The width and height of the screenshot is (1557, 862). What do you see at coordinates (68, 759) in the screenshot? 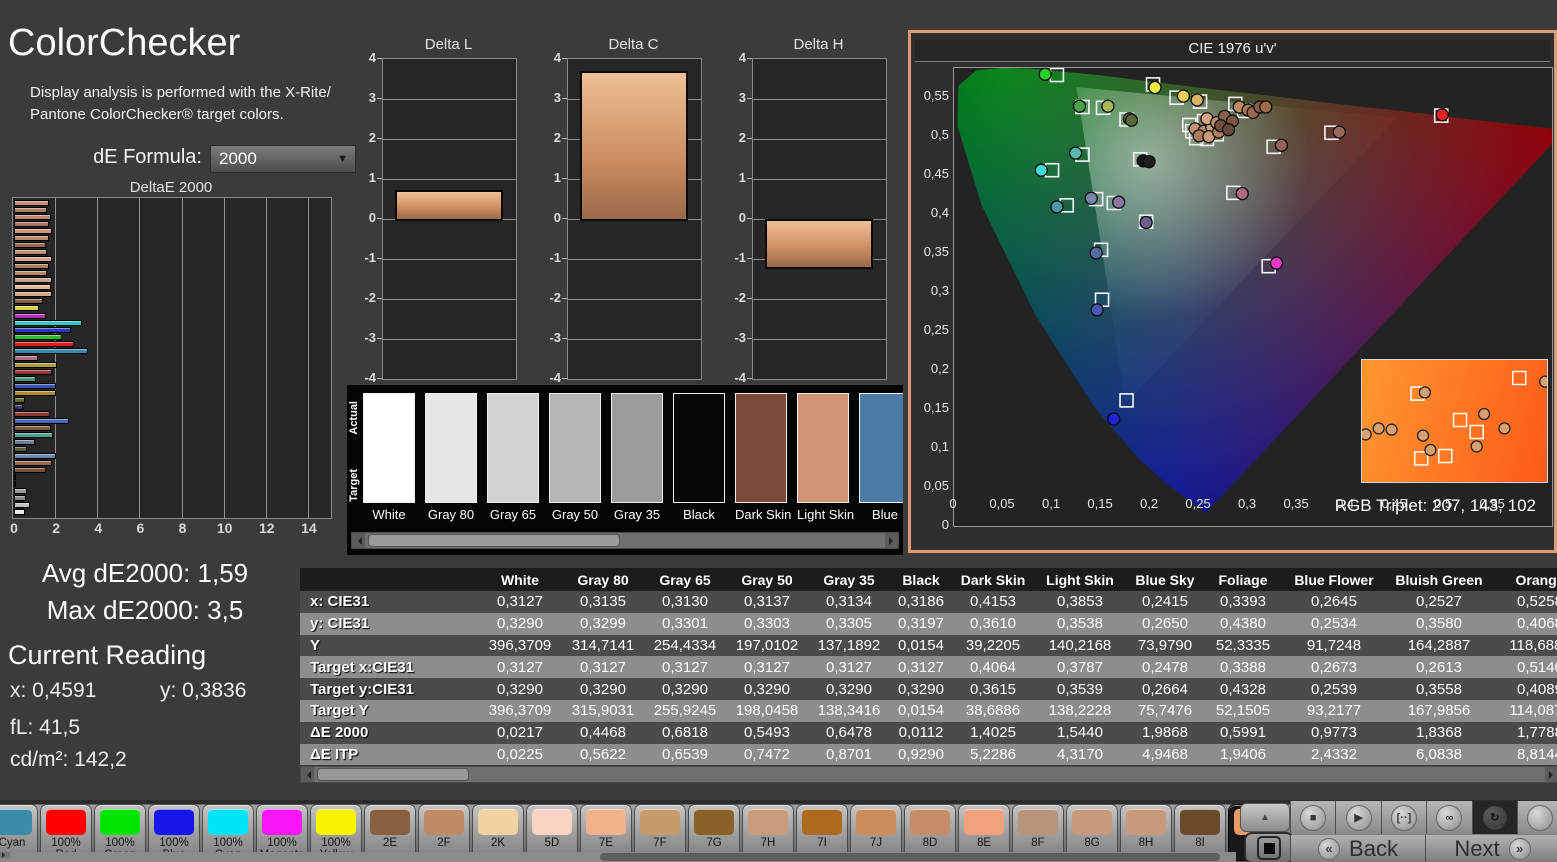
I see `current-cdm2-readout: cd/m²: 142,2` at bounding box center [68, 759].